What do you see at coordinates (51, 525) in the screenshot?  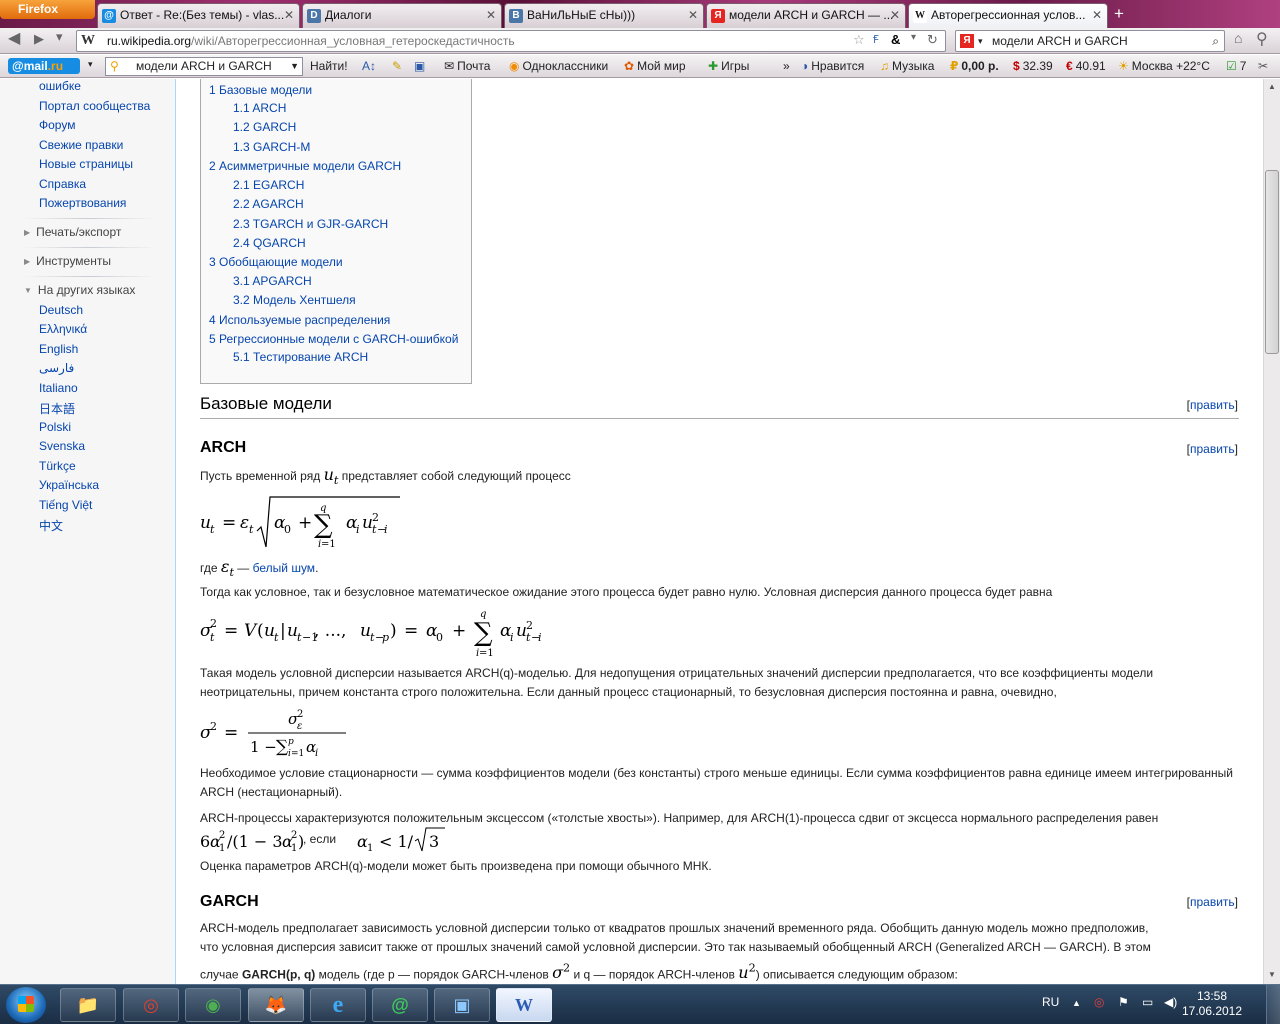 I see `lang-link-zh: 中文` at bounding box center [51, 525].